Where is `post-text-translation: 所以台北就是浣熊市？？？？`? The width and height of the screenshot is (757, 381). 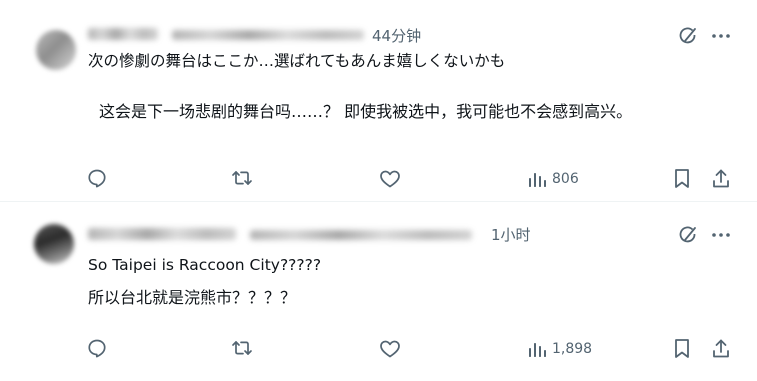 post-text-translation: 所以台北就是浣熊市？？？？ is located at coordinates (192, 297).